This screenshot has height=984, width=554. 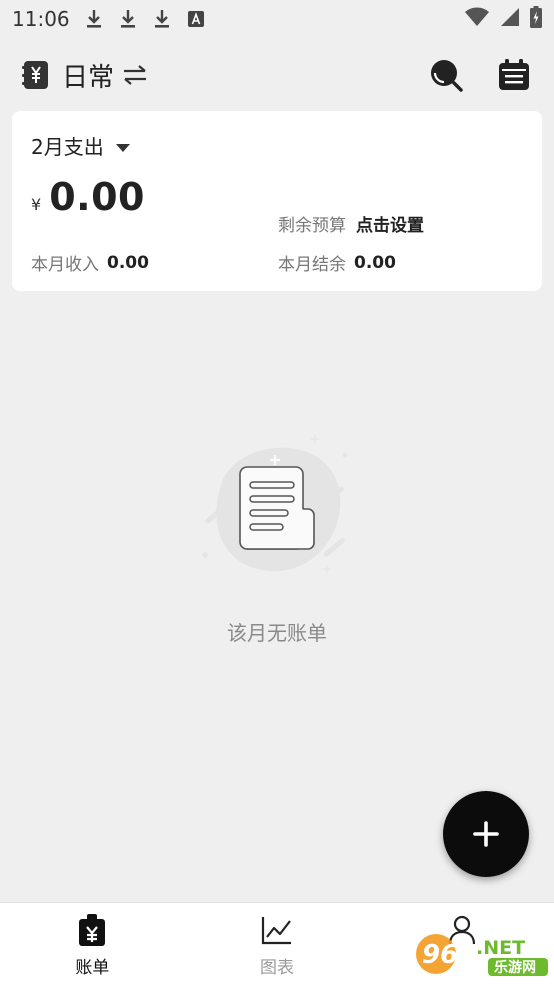 I want to click on calendar-icon, so click(x=514, y=75).